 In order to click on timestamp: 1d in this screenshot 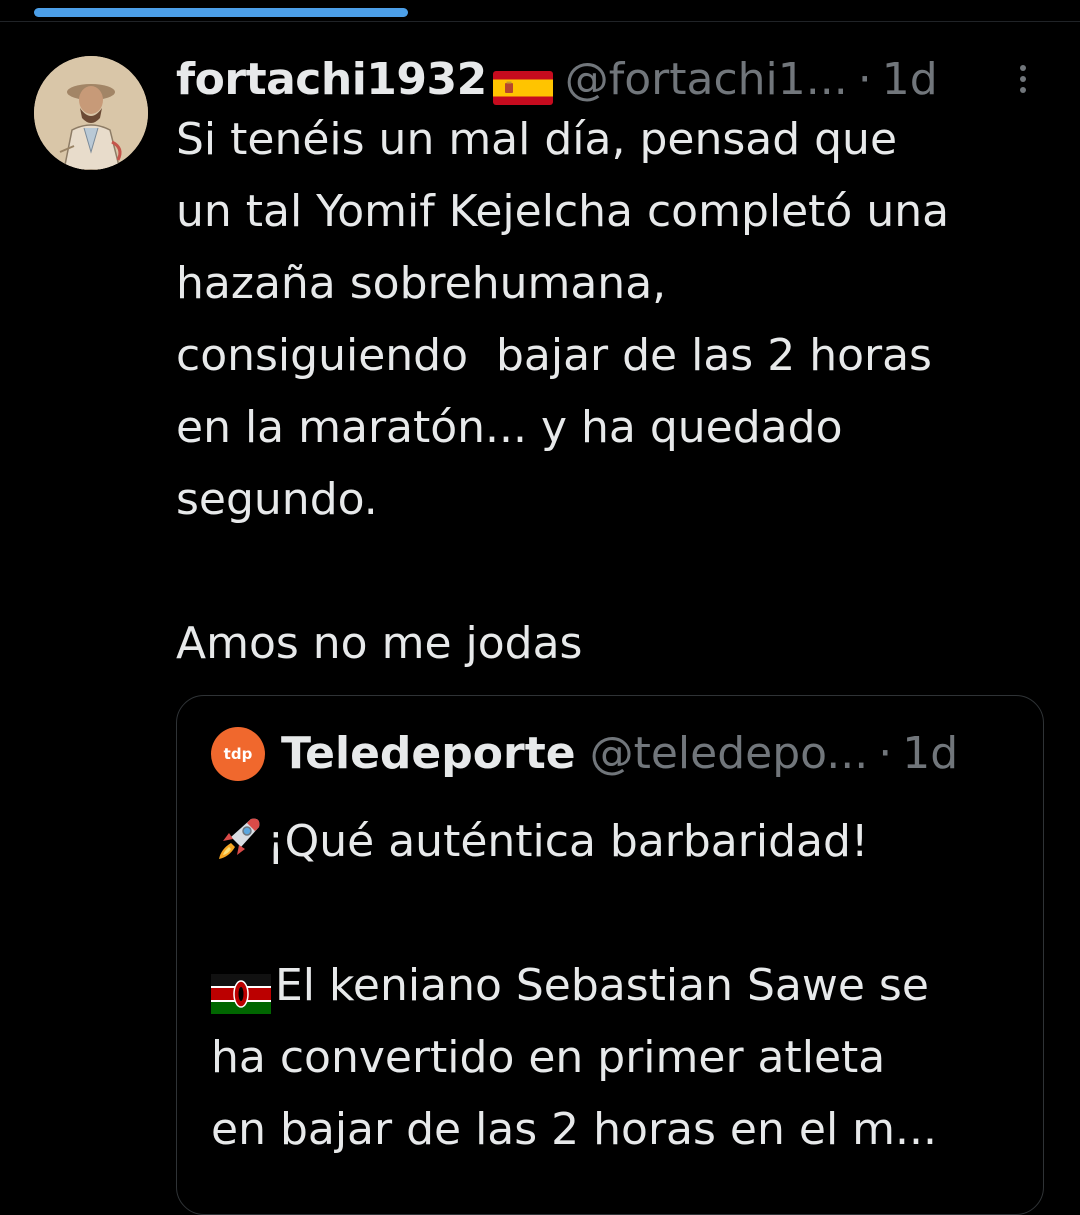, I will do `click(910, 80)`.